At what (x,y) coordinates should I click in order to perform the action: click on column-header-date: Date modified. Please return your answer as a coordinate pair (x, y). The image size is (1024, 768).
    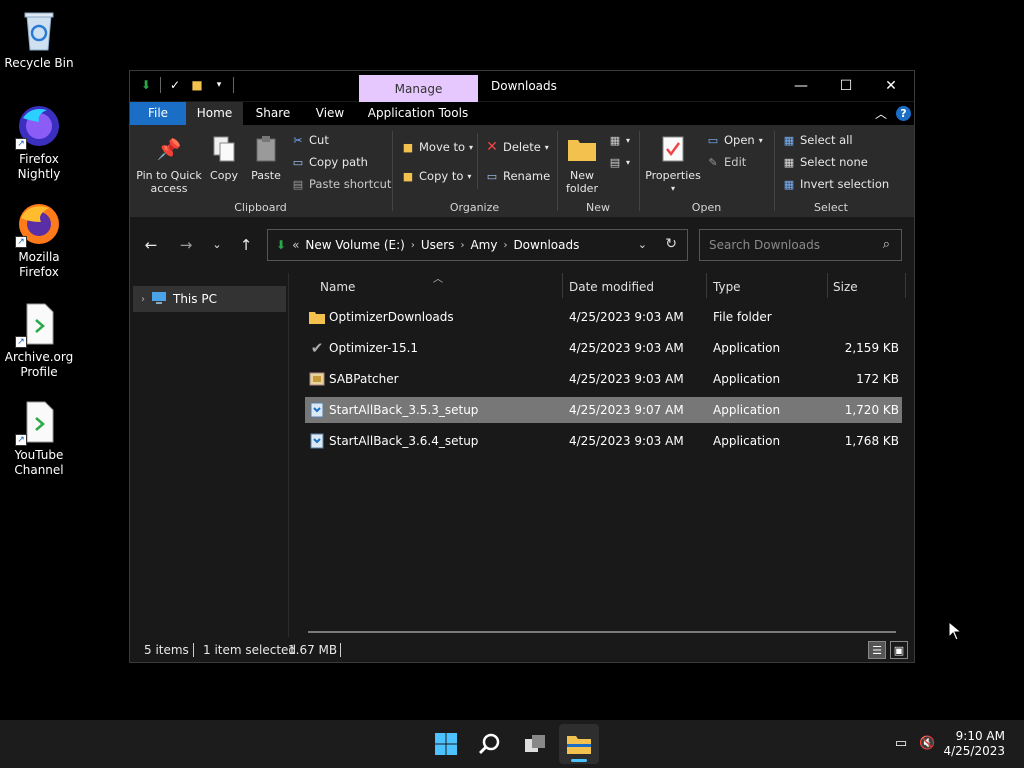
    Looking at the image, I should click on (611, 287).